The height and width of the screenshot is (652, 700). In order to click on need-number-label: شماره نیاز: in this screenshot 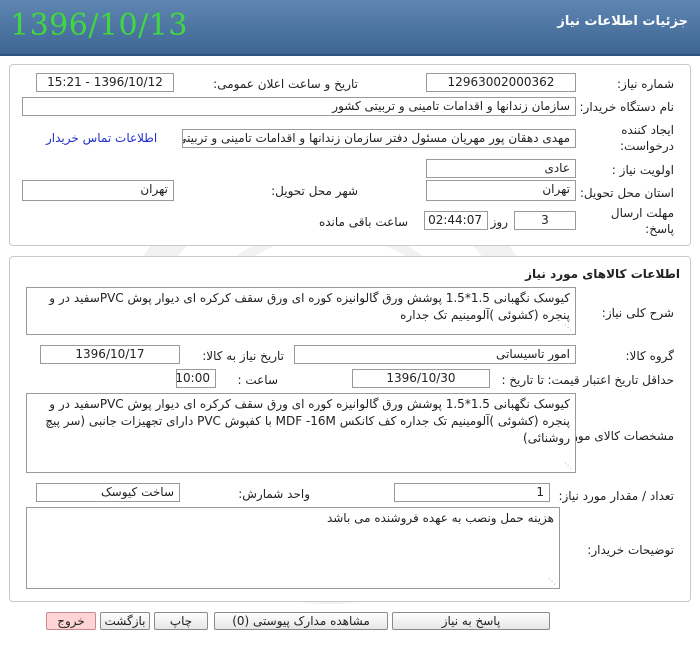, I will do `click(645, 84)`.